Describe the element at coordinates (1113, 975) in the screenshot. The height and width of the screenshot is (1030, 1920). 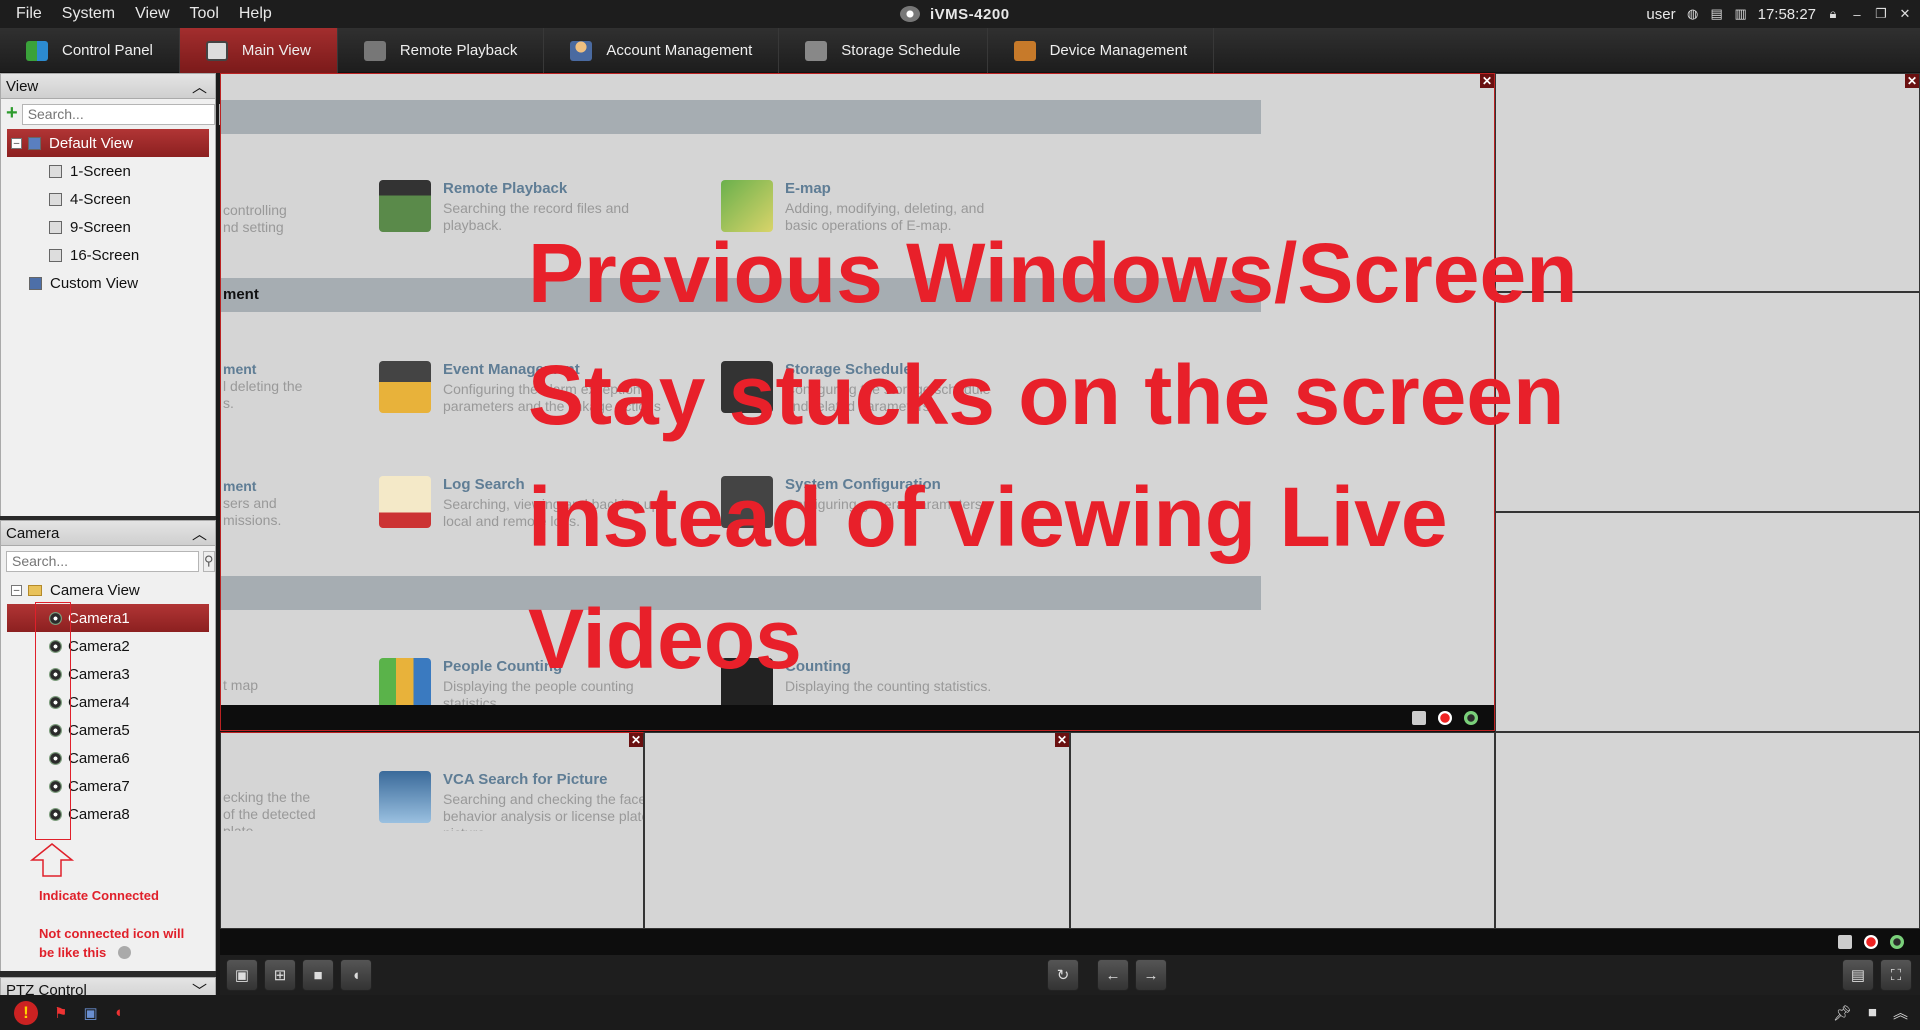
I see `previous-icon: ←` at that location.